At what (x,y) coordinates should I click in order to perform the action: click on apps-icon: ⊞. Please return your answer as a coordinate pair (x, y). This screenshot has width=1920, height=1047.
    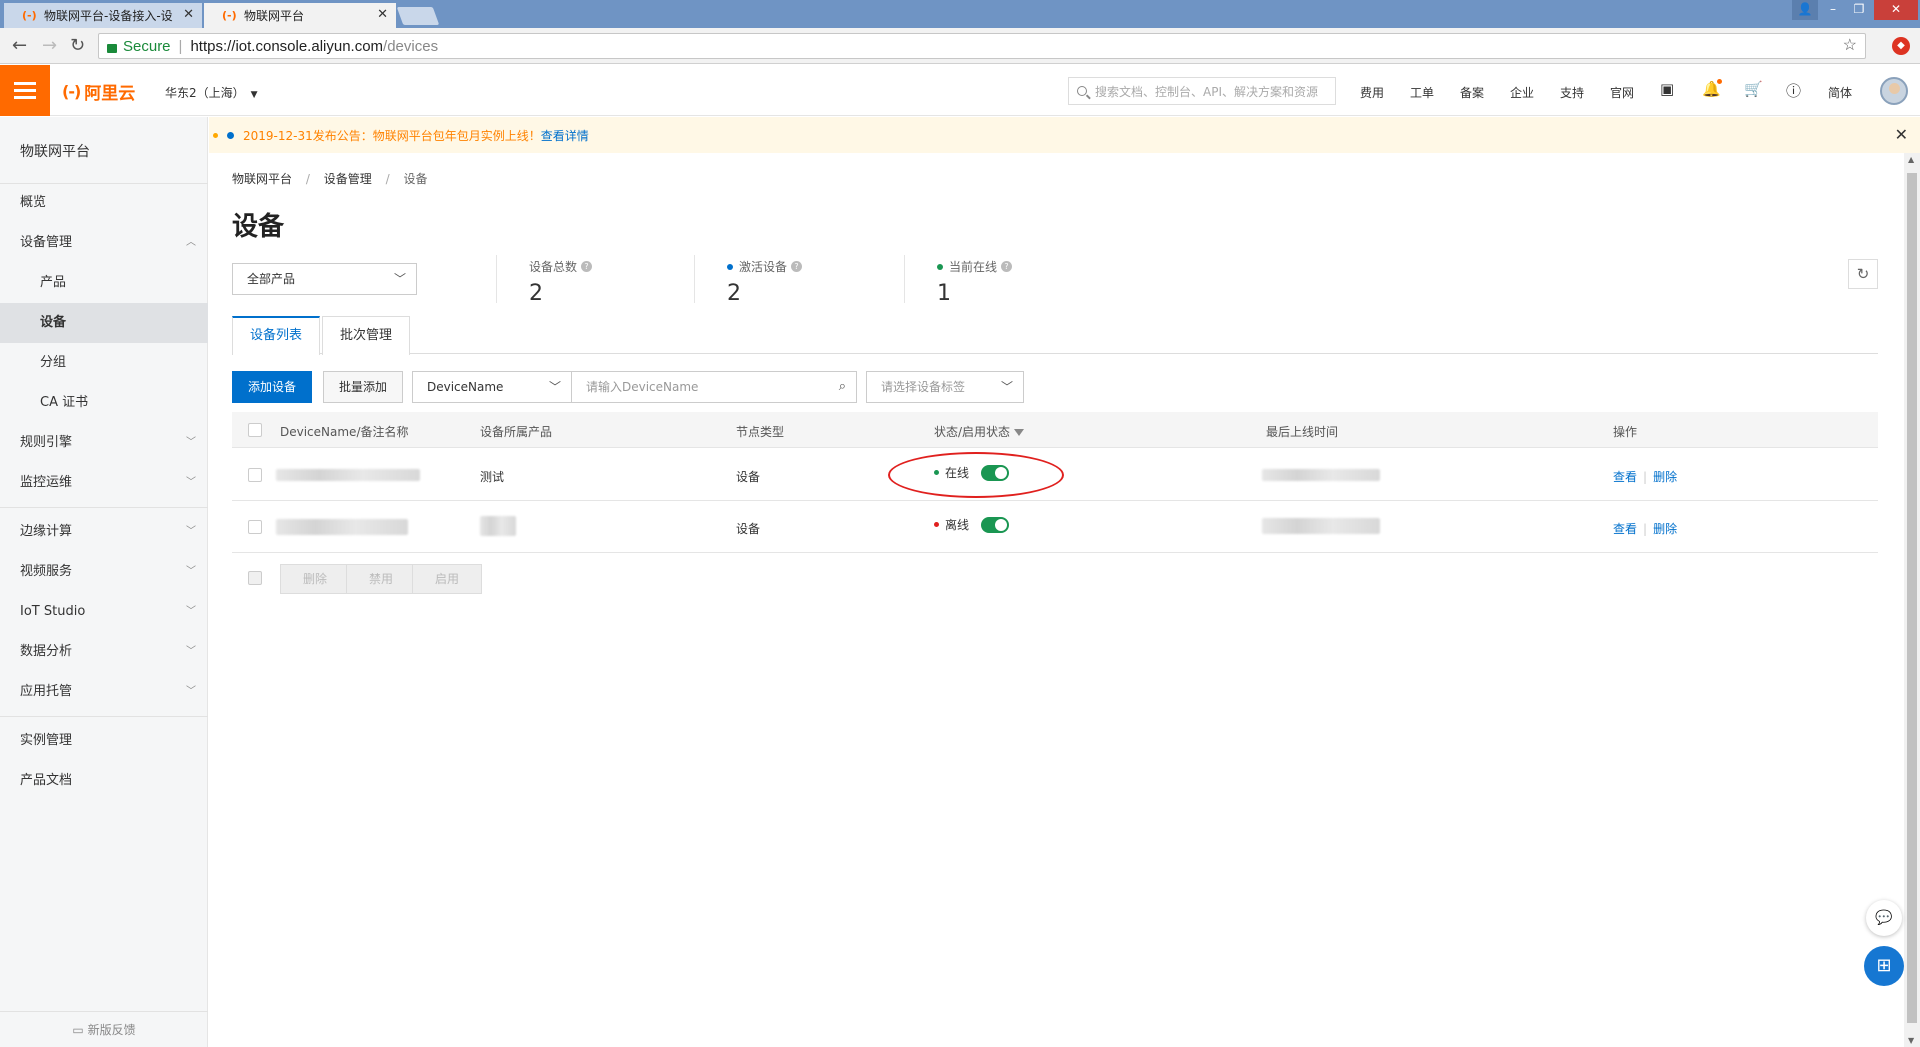
    Looking at the image, I should click on (1884, 966).